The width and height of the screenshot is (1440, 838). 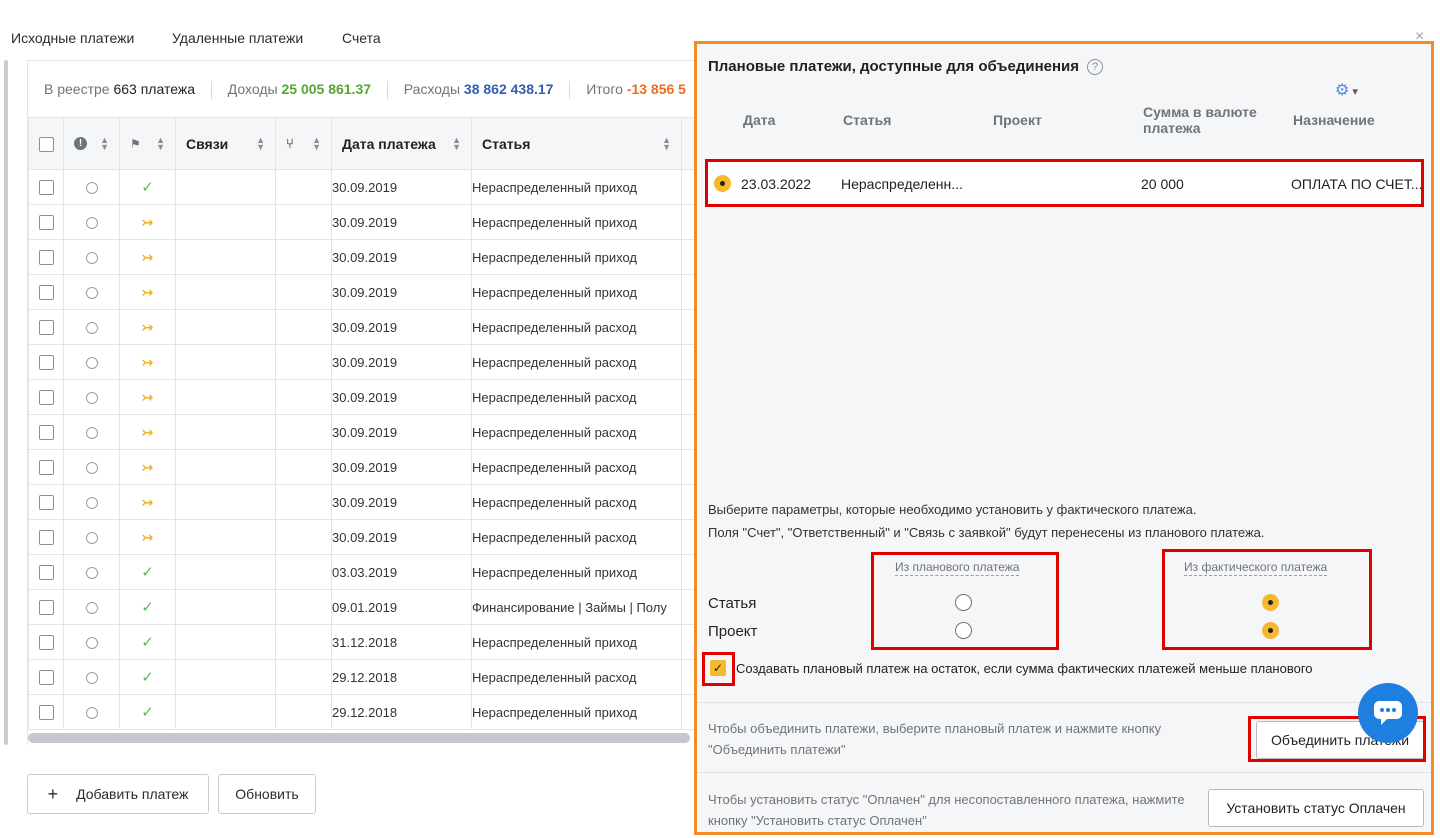 What do you see at coordinates (1256, 568) in the screenshot?
I see `from-fact-header: Из фактического платежа` at bounding box center [1256, 568].